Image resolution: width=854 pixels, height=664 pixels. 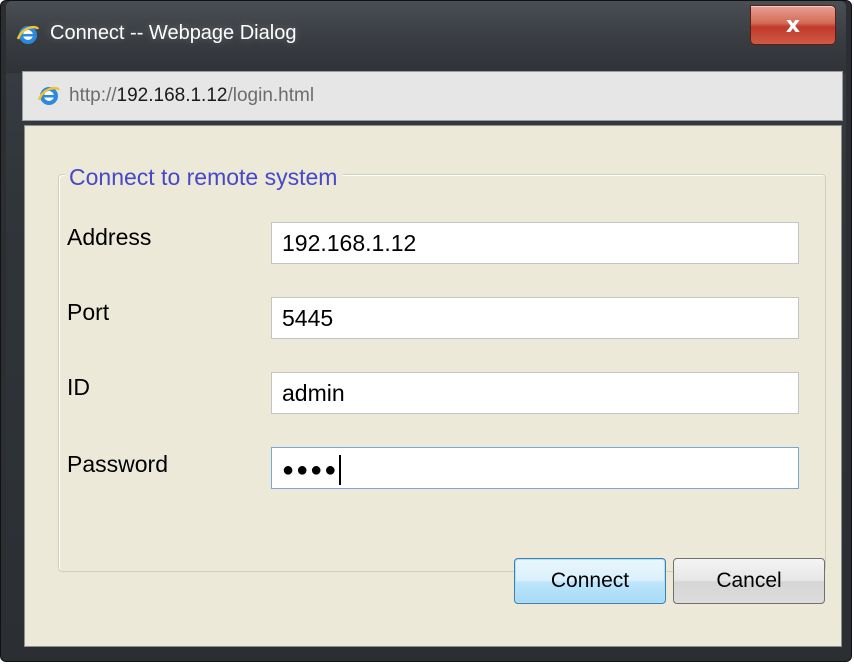 I want to click on id-input: admin, so click(x=535, y=393).